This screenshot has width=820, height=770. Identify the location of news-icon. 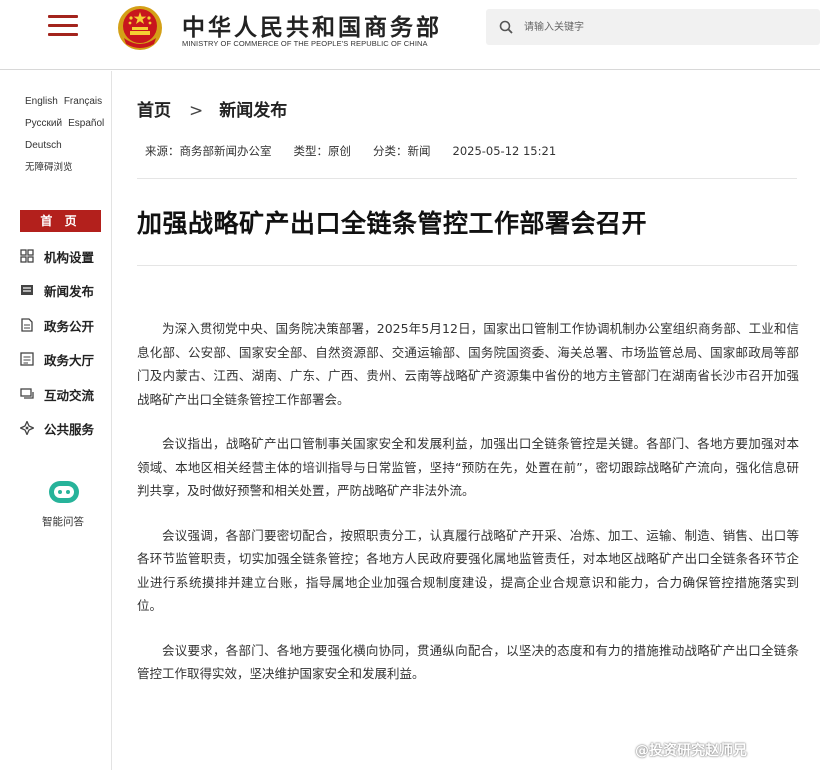
(27, 290).